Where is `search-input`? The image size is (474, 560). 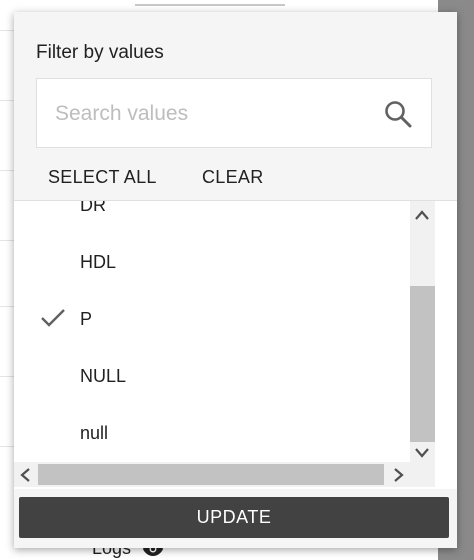 search-input is located at coordinates (210, 114).